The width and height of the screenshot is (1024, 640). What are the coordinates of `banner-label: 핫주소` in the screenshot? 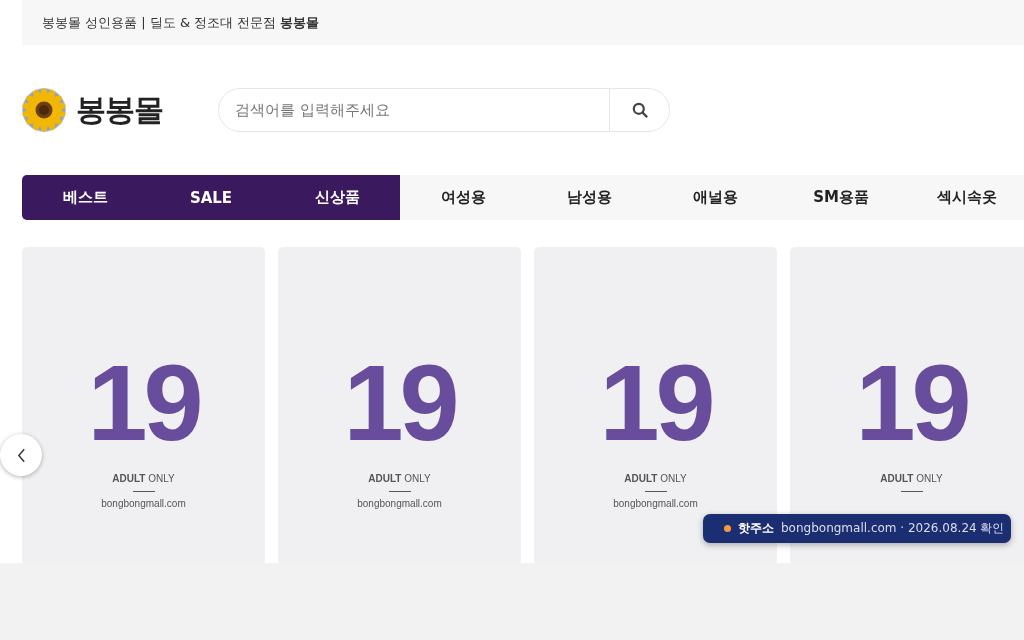 It's located at (756, 528).